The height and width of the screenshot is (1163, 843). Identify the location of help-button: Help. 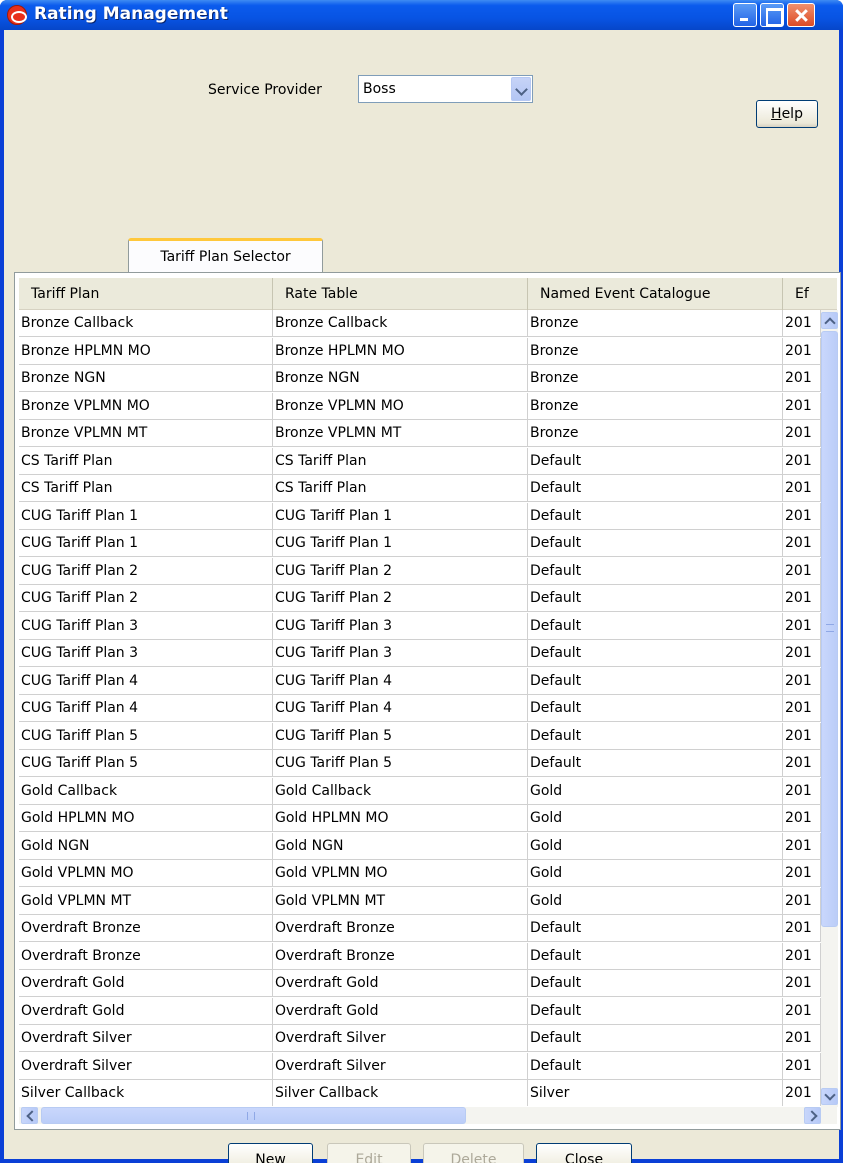
(787, 114).